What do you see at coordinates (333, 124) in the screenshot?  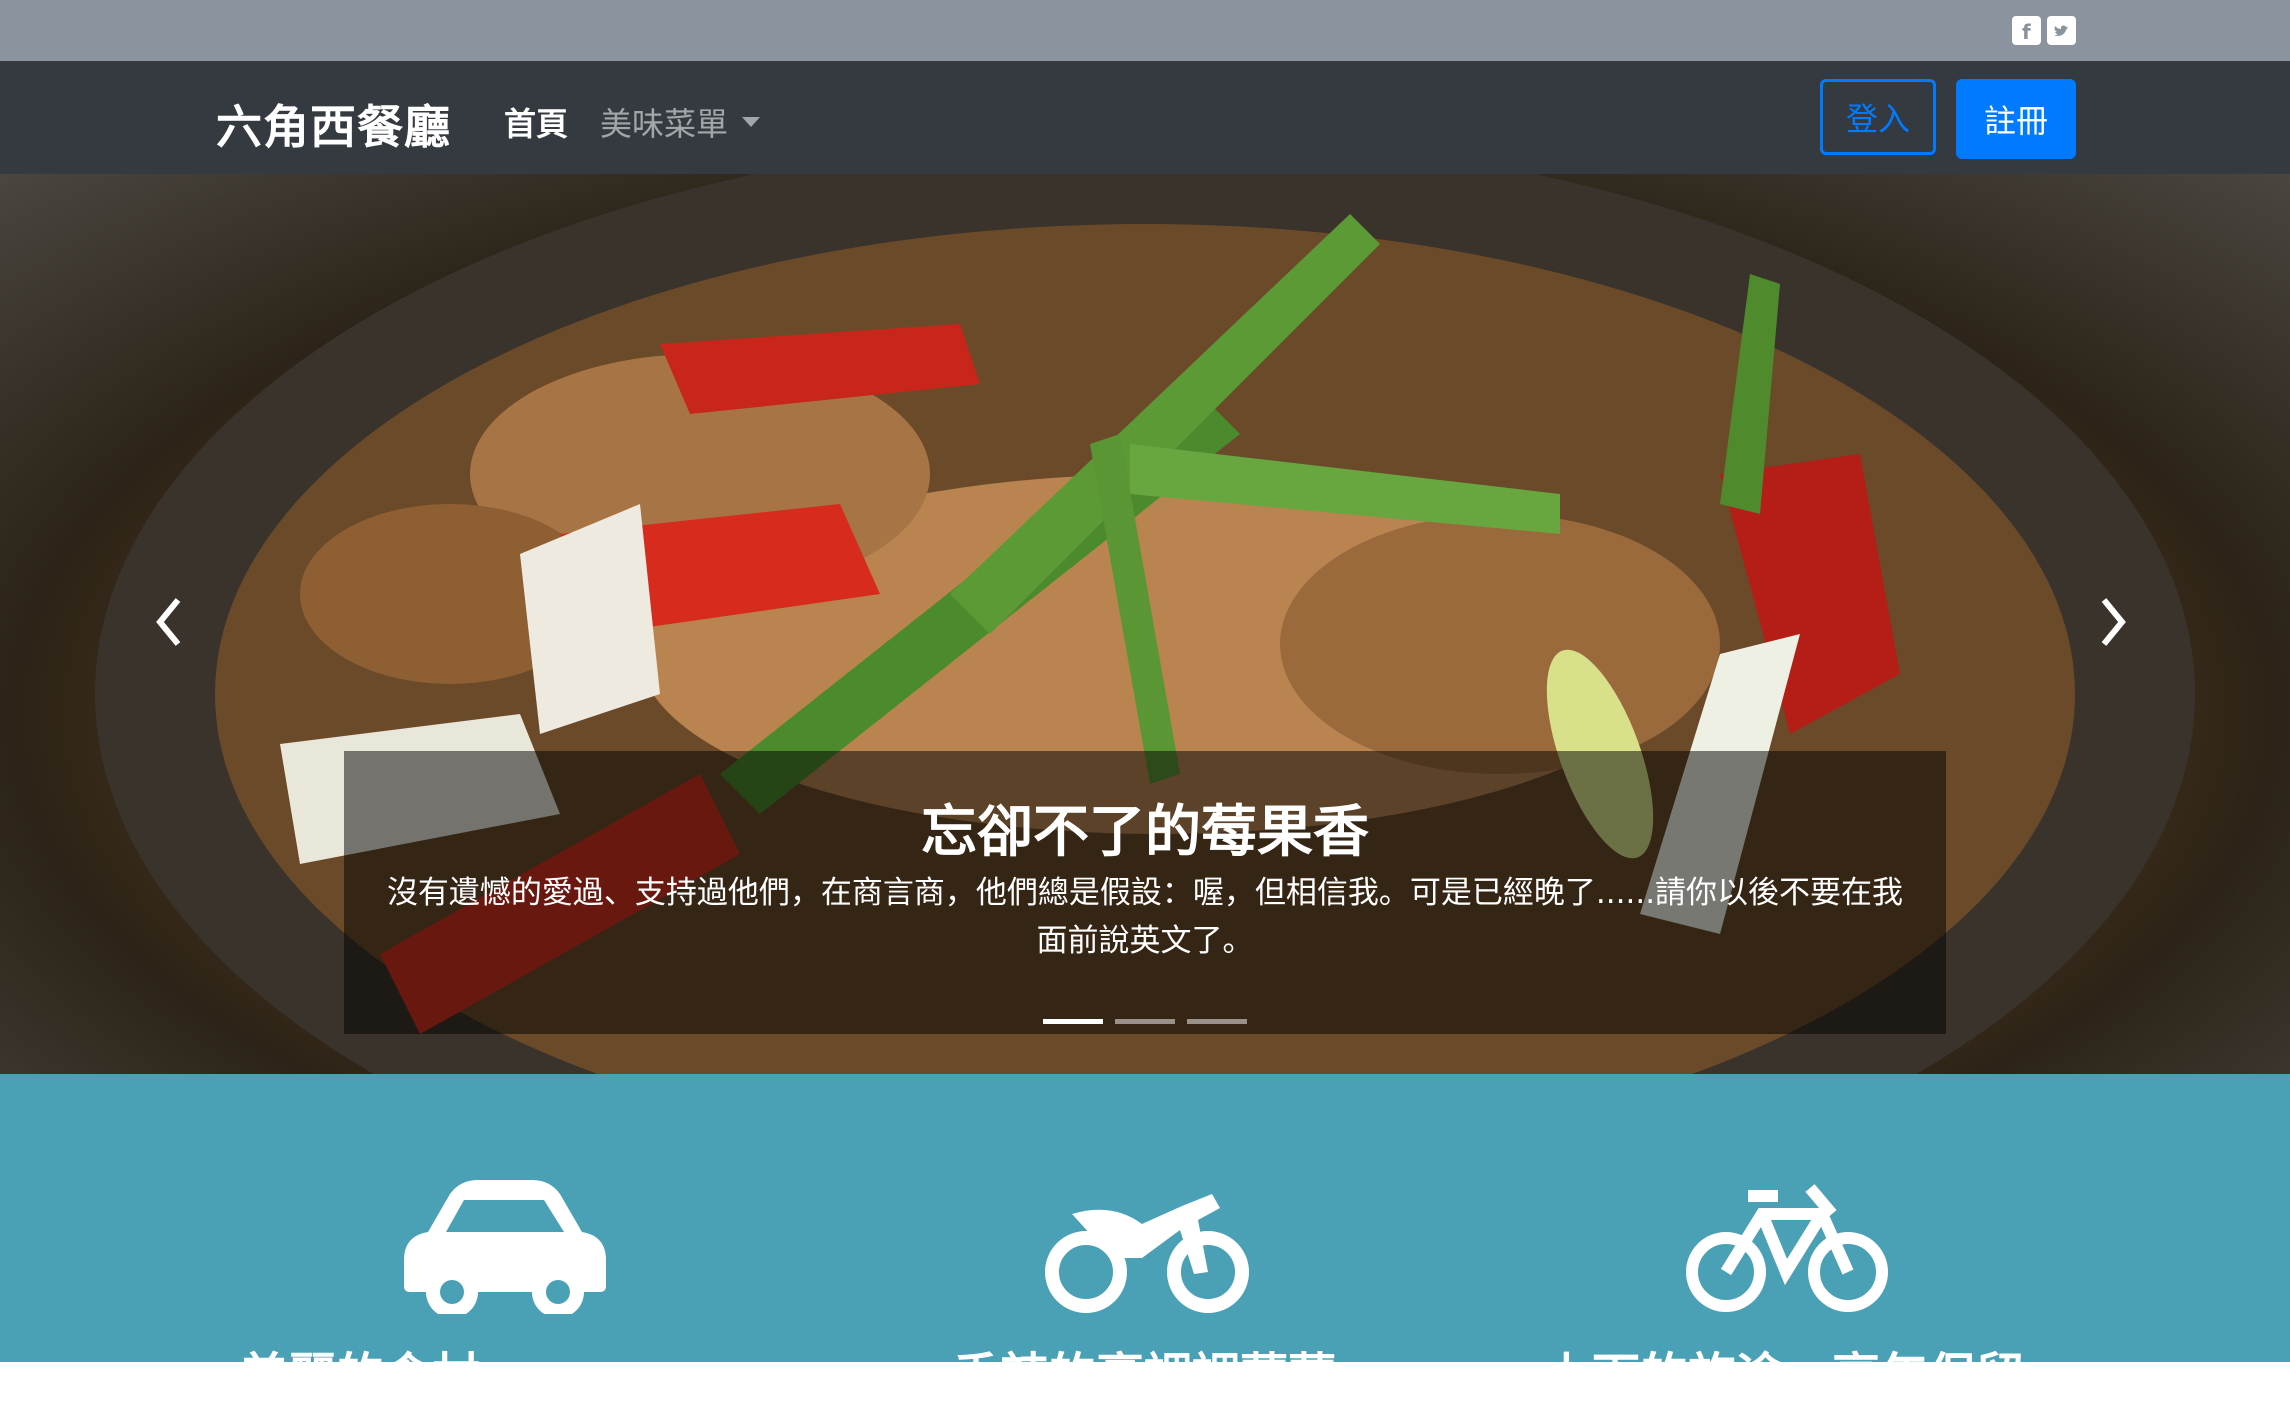 I see `brand-logo: 六角西餐廳` at bounding box center [333, 124].